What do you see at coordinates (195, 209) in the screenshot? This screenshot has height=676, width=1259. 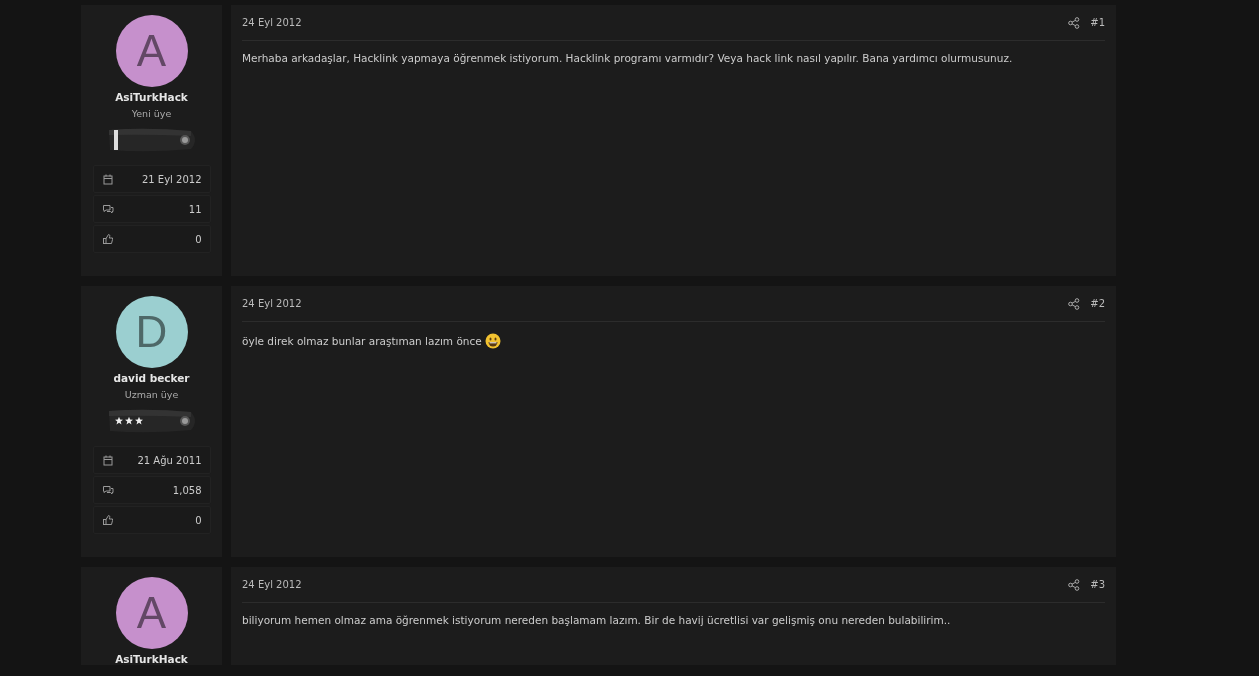 I see `stat-value: 11` at bounding box center [195, 209].